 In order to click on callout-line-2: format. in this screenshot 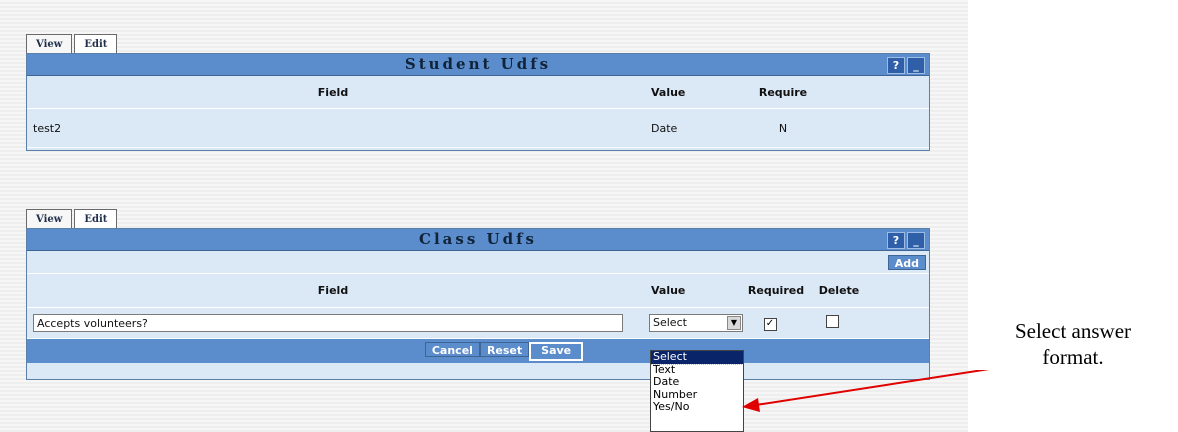, I will do `click(1073, 357)`.